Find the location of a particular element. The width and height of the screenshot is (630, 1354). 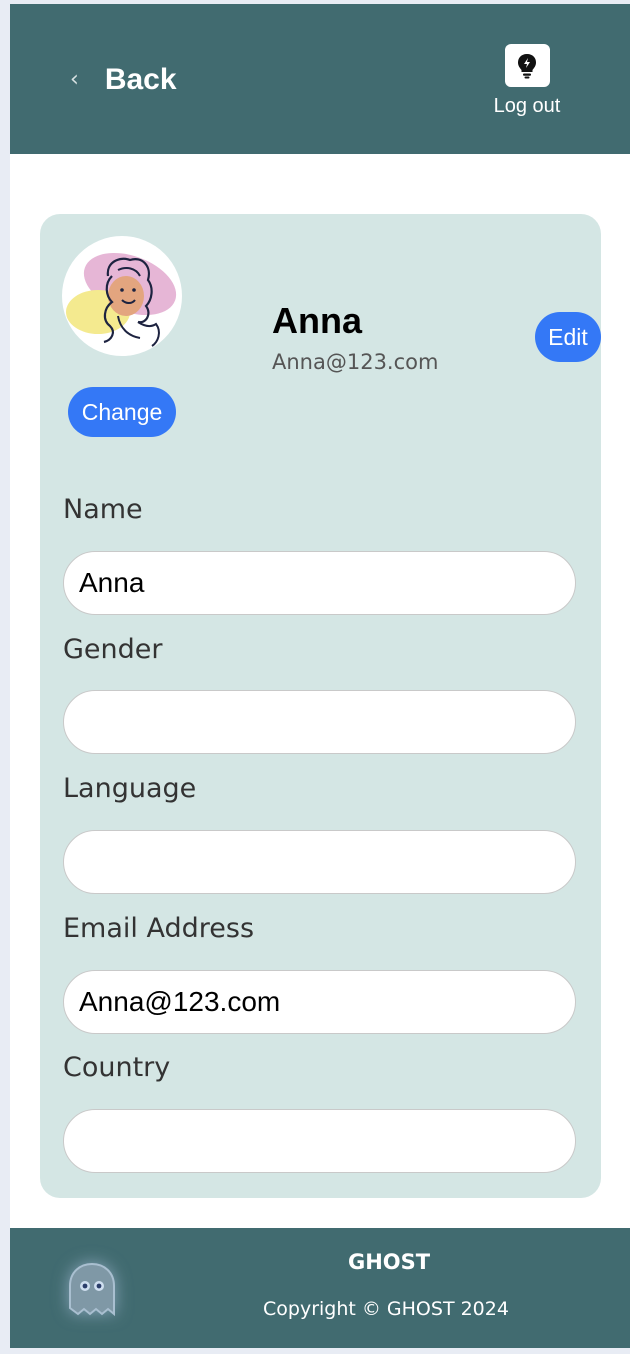

country-field is located at coordinates (319, 1141).